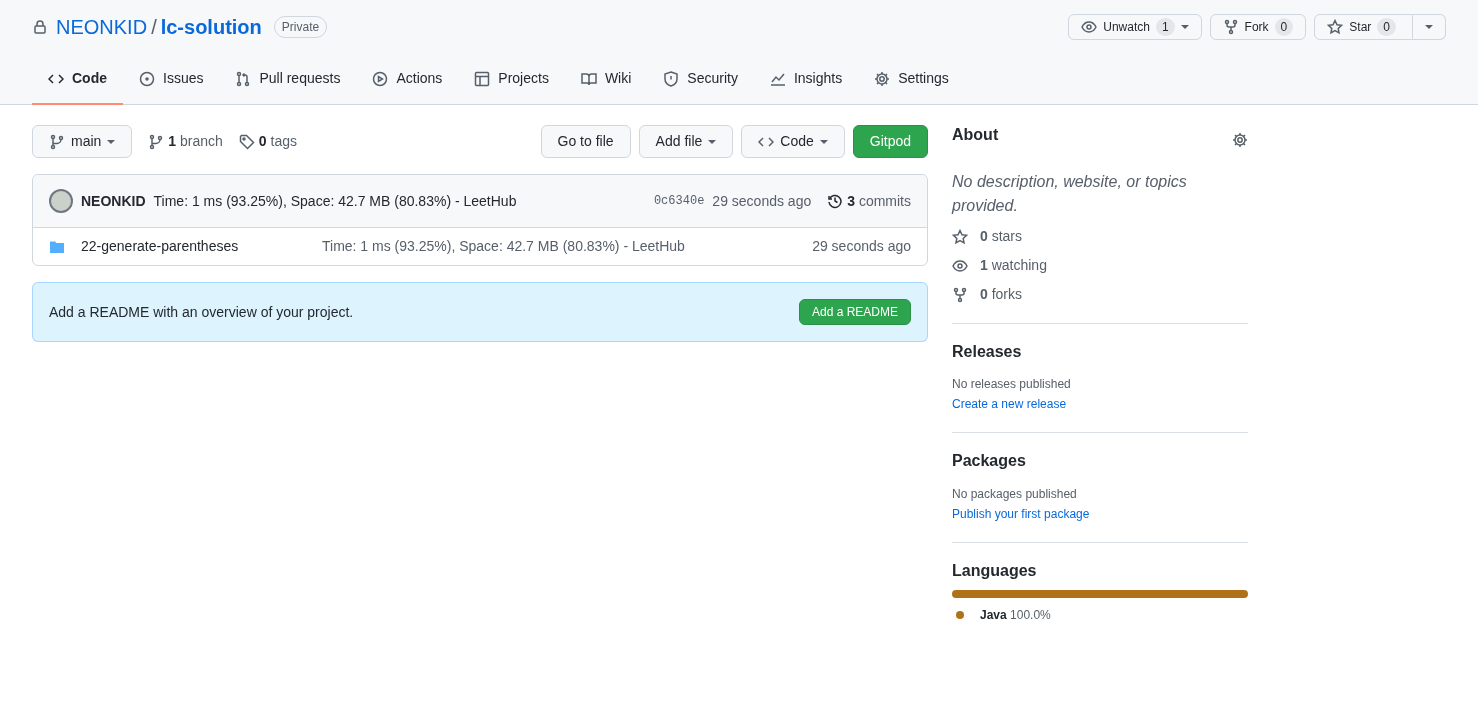 Image resolution: width=1478 pixels, height=711 pixels. What do you see at coordinates (1100, 237) in the screenshot?
I see `star-count-link: 0 stars` at bounding box center [1100, 237].